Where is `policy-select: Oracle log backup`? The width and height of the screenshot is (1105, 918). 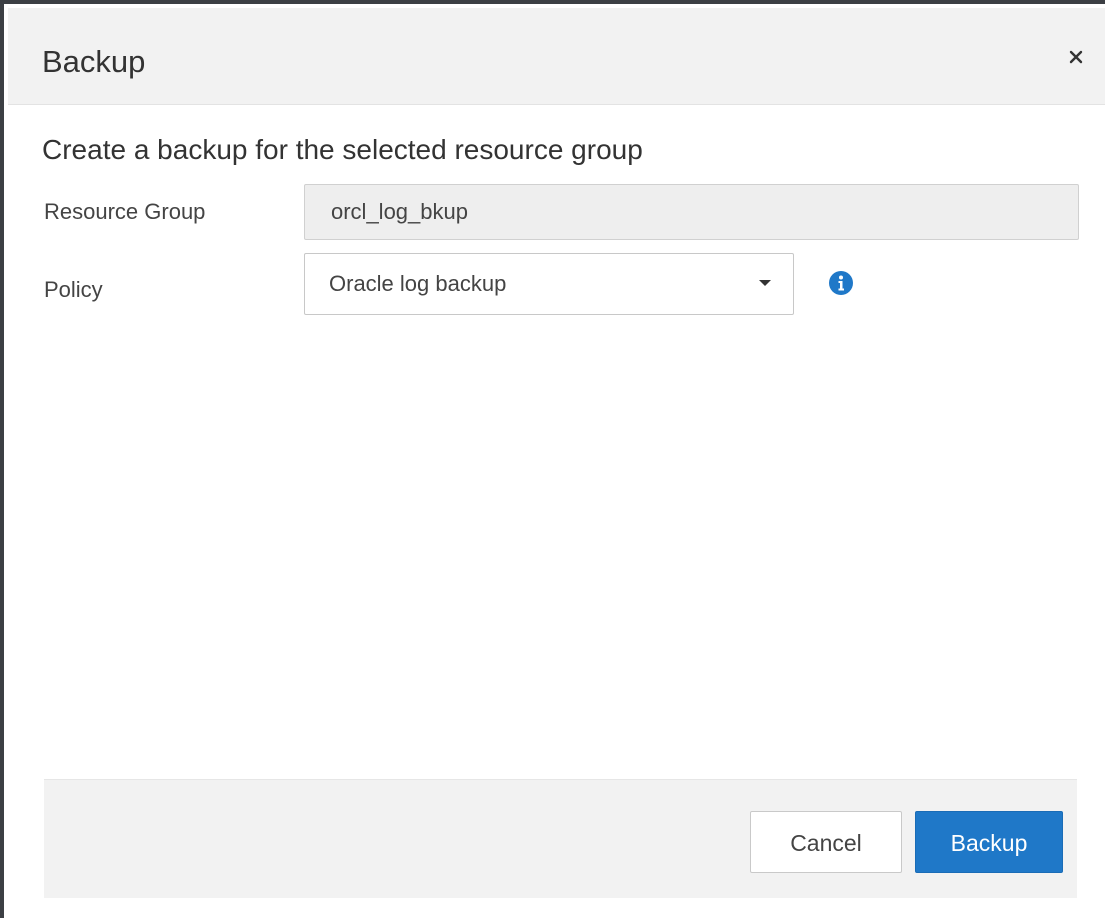 policy-select: Oracle log backup is located at coordinates (549, 284).